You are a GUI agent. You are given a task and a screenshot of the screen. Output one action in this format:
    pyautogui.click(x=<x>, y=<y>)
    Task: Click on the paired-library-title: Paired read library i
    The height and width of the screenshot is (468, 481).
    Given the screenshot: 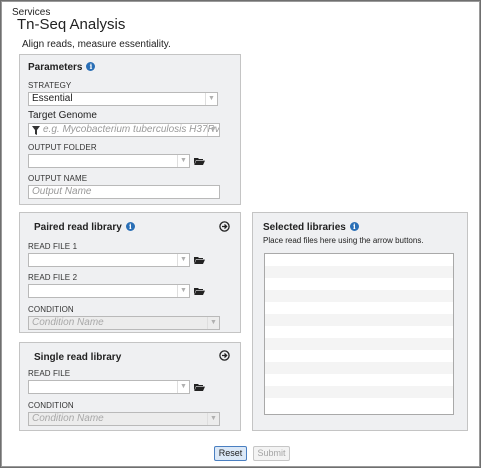 What is the action you would take?
    pyautogui.click(x=84, y=227)
    